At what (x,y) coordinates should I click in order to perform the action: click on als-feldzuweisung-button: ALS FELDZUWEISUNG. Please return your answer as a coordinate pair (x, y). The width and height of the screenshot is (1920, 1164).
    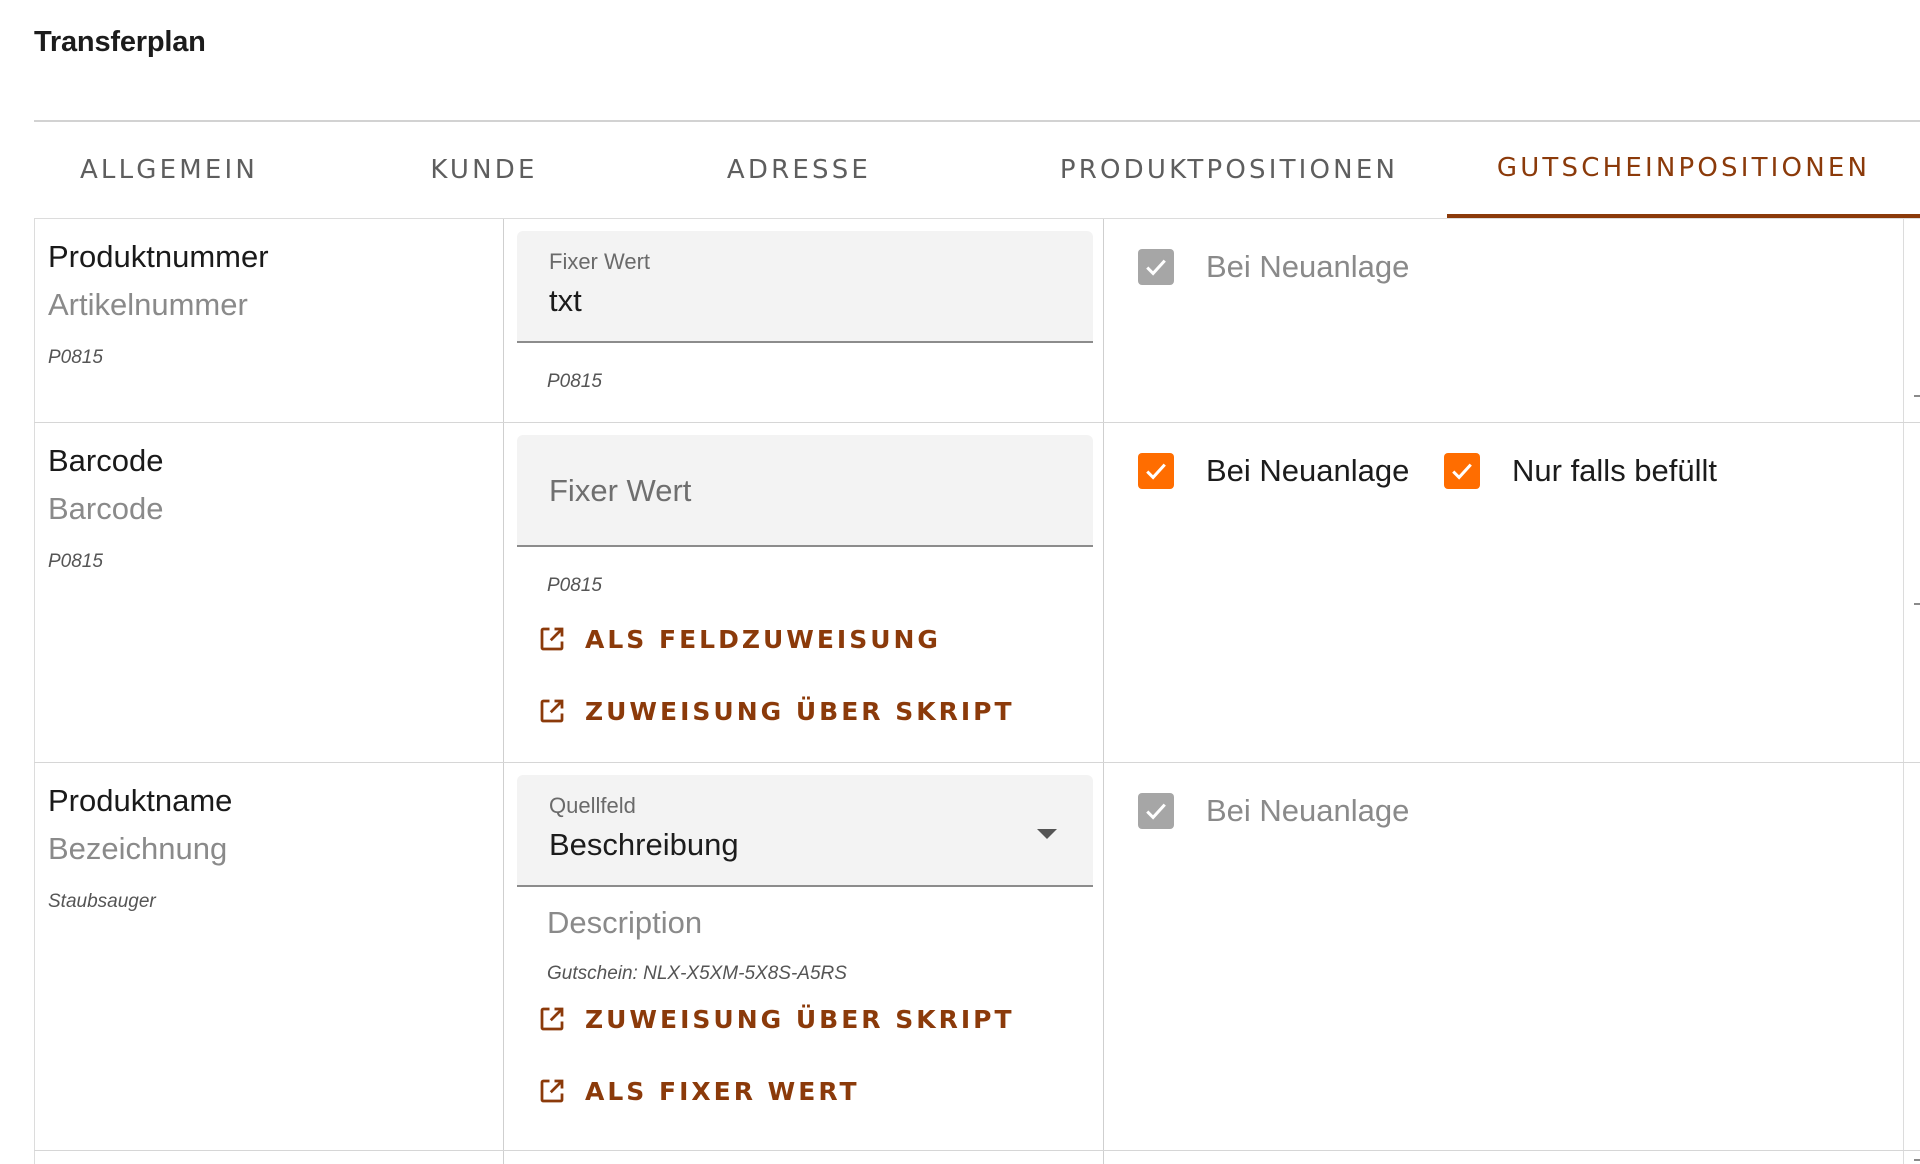
    Looking at the image, I should click on (739, 639).